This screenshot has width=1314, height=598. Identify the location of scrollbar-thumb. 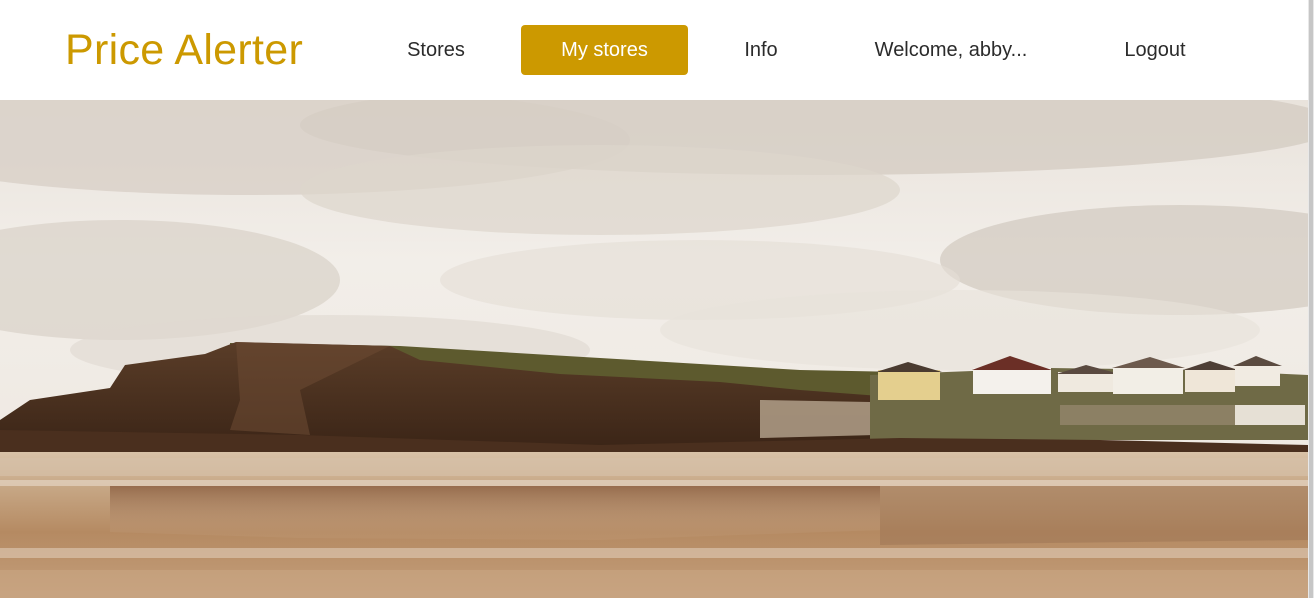
(1311, 299).